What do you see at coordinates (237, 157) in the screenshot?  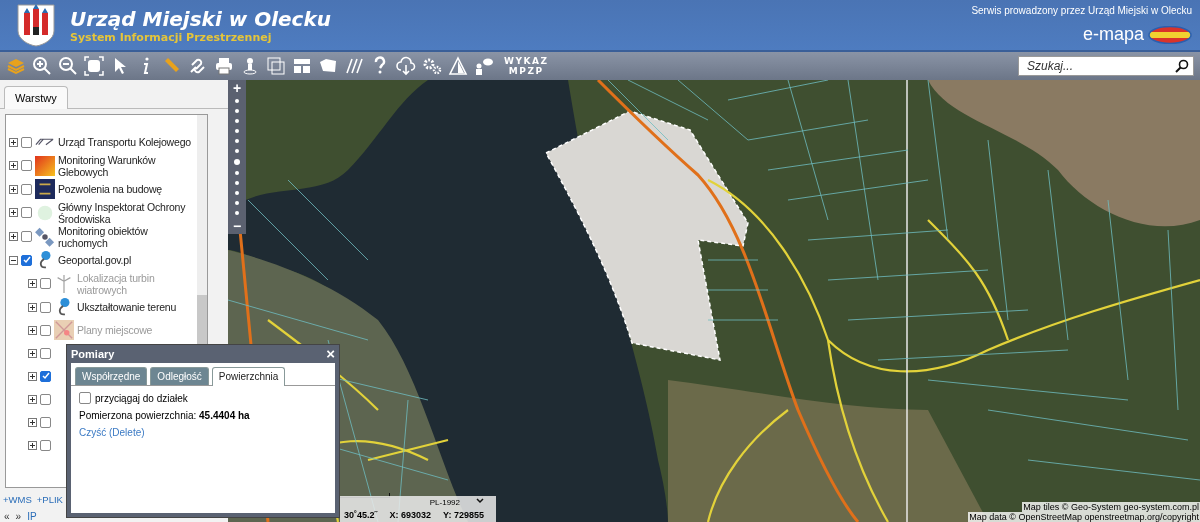 I see `zoom-slider: + −` at bounding box center [237, 157].